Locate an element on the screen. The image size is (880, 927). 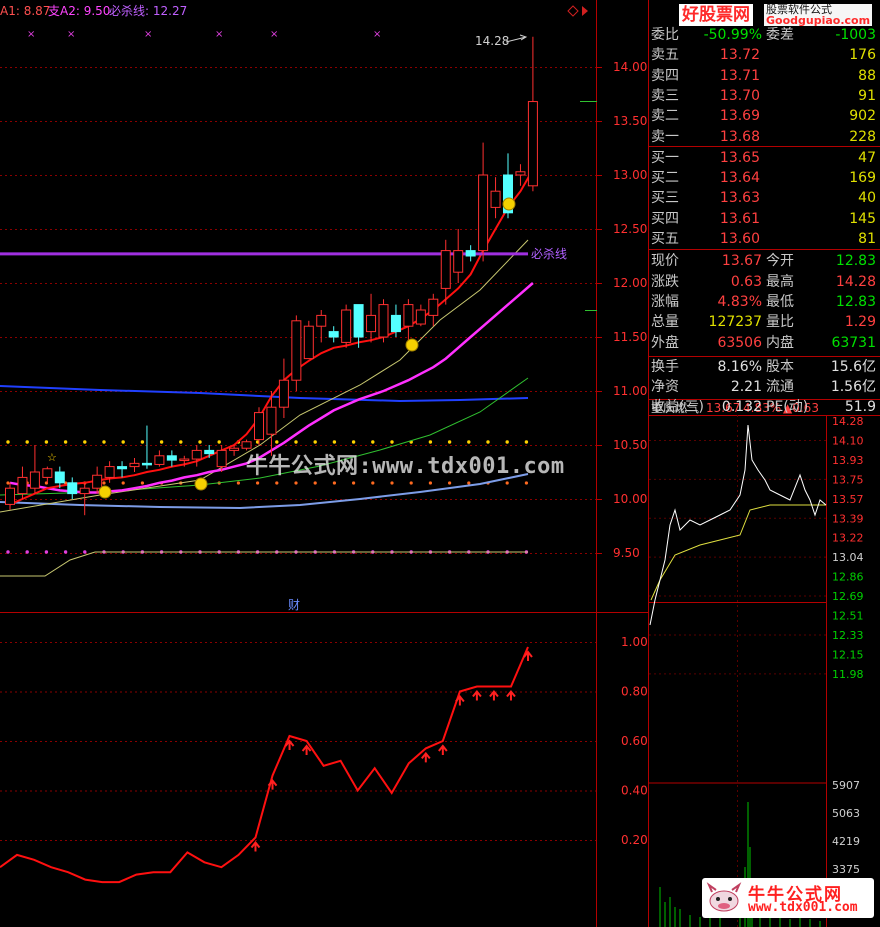
brand-top-sub: Goodgupiao.com is located at coordinates (818, 20).